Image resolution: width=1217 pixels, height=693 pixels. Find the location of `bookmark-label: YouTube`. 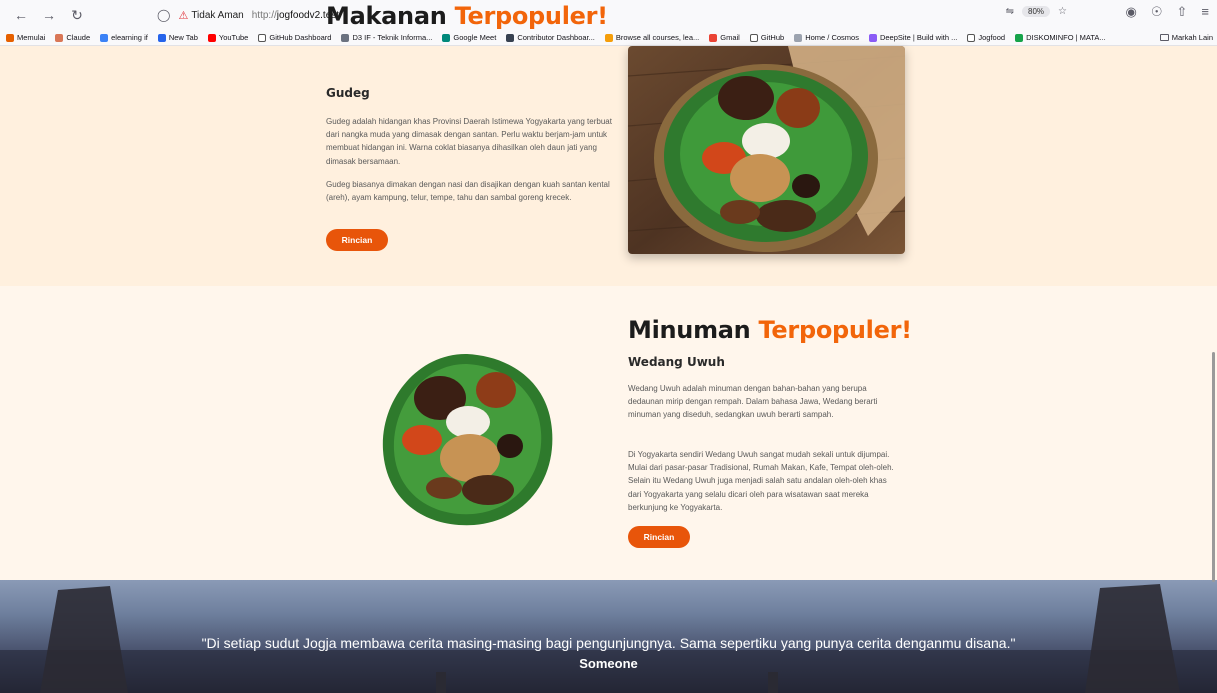

bookmark-label: YouTube is located at coordinates (233, 37).